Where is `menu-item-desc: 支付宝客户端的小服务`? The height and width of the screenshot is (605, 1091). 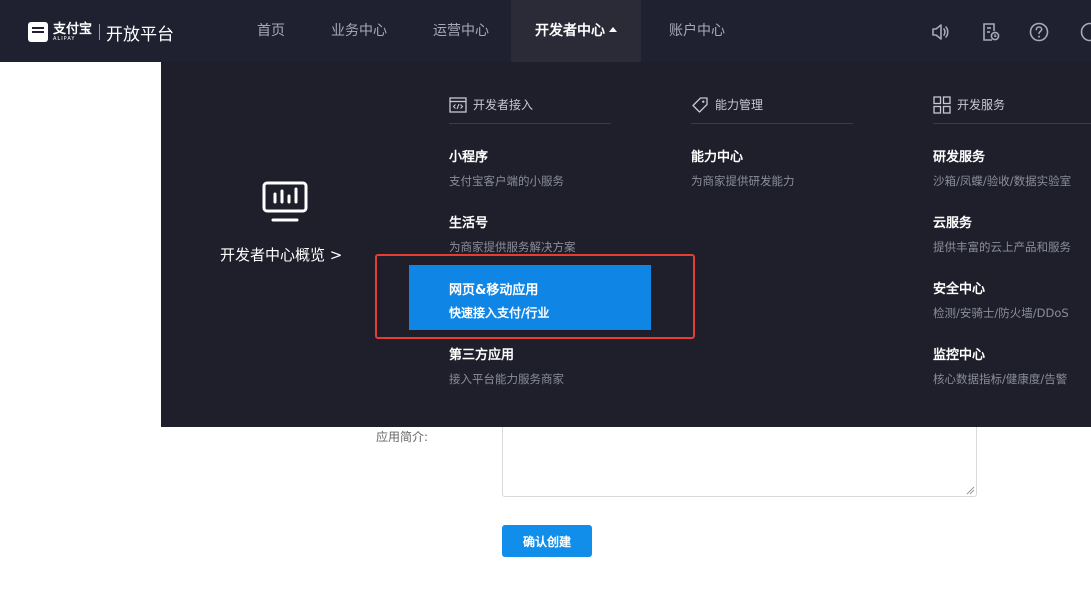 menu-item-desc: 支付宝客户端的小服务 is located at coordinates (506, 181).